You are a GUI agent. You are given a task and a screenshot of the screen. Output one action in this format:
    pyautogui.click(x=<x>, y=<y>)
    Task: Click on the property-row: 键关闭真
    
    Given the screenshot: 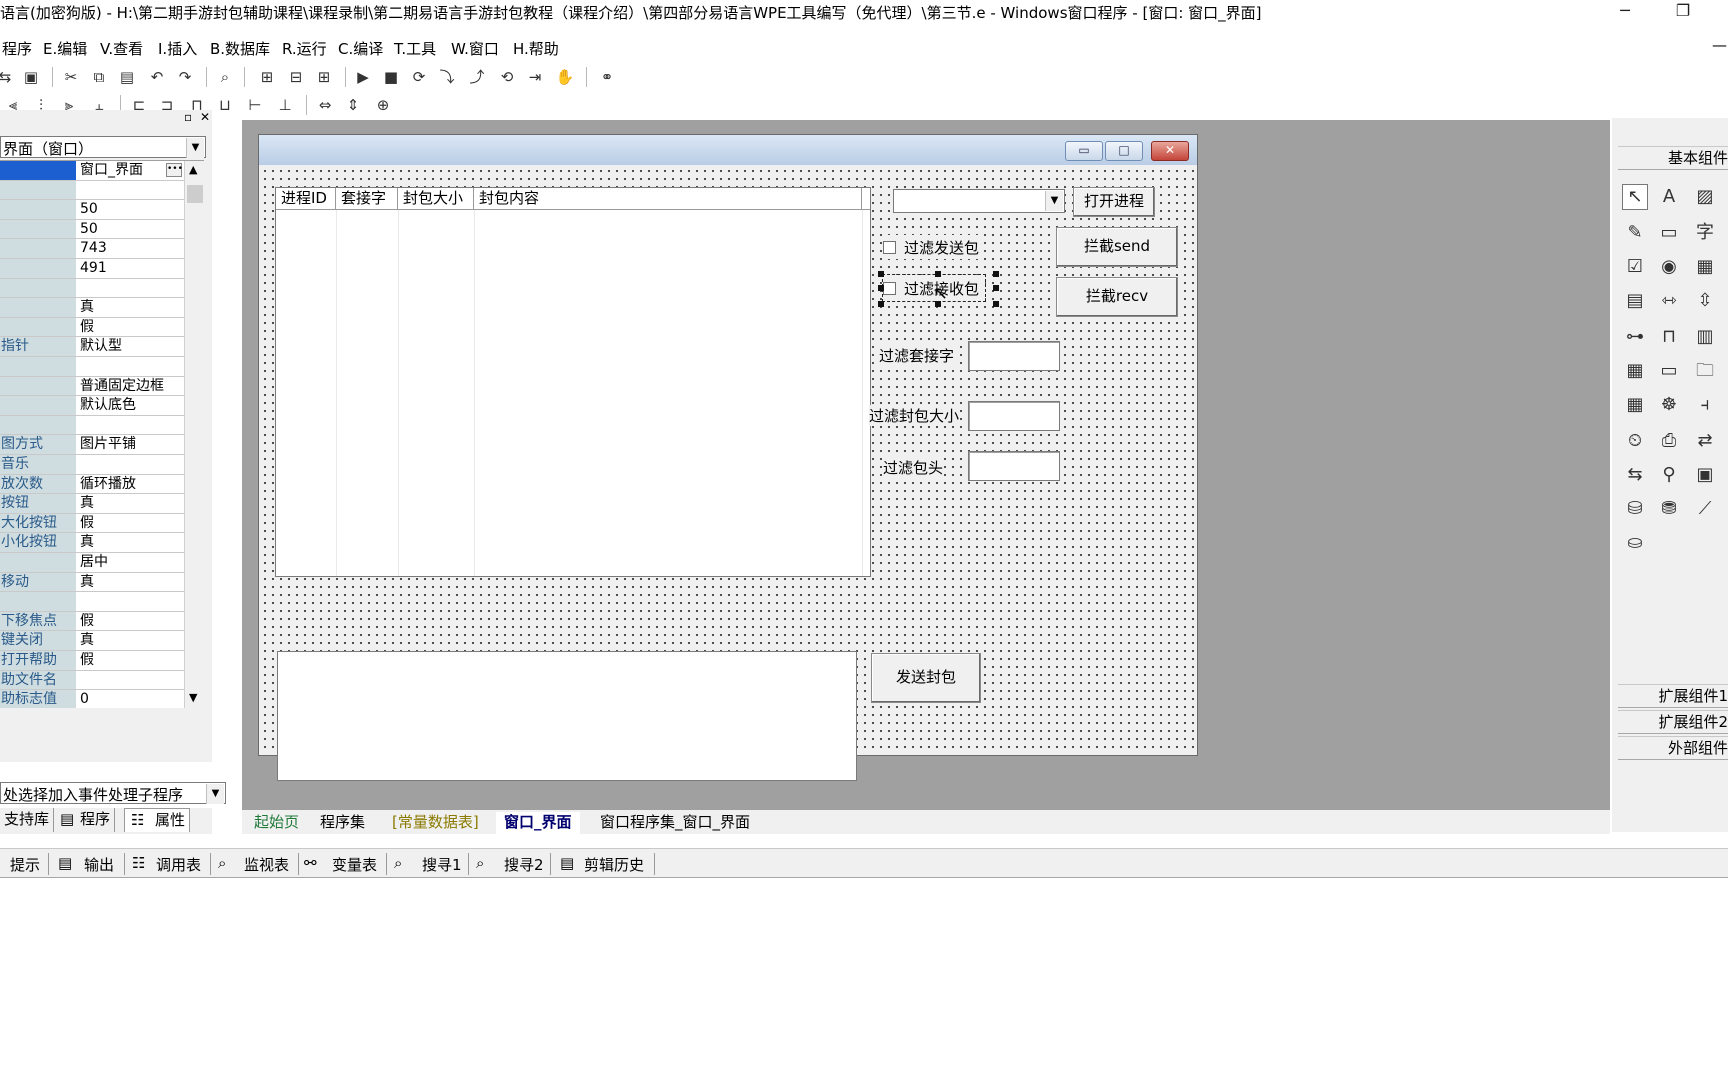 What is the action you would take?
    pyautogui.click(x=92, y=641)
    